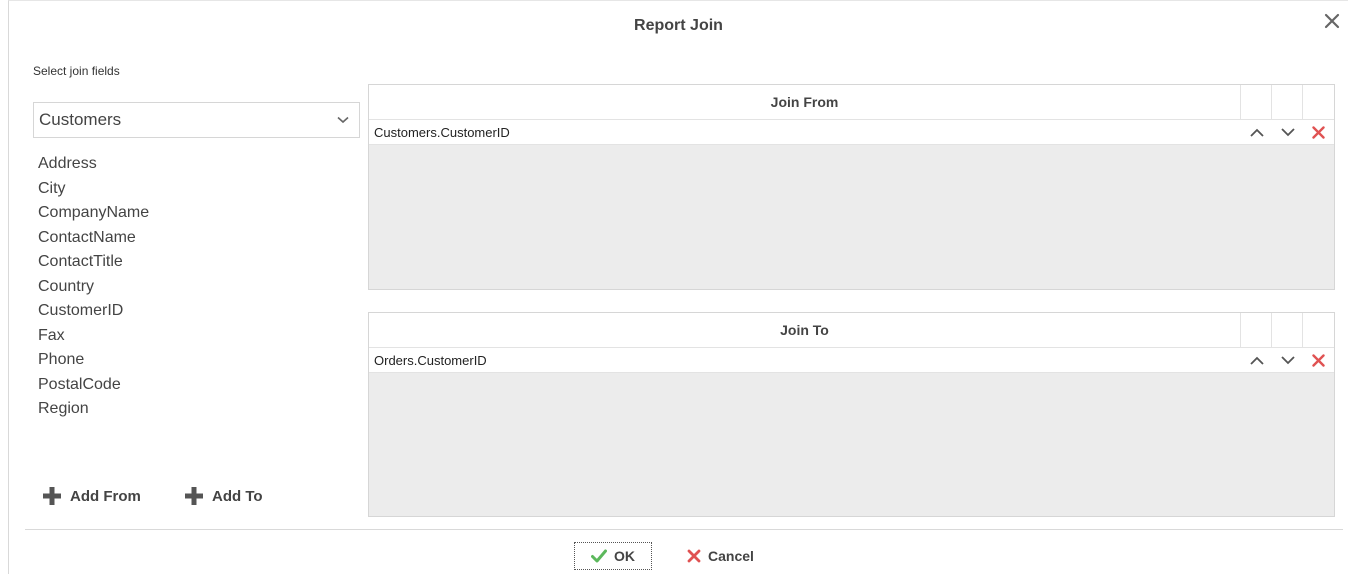 Image resolution: width=1348 pixels, height=574 pixels. What do you see at coordinates (613, 556) in the screenshot?
I see `ok-button: OK` at bounding box center [613, 556].